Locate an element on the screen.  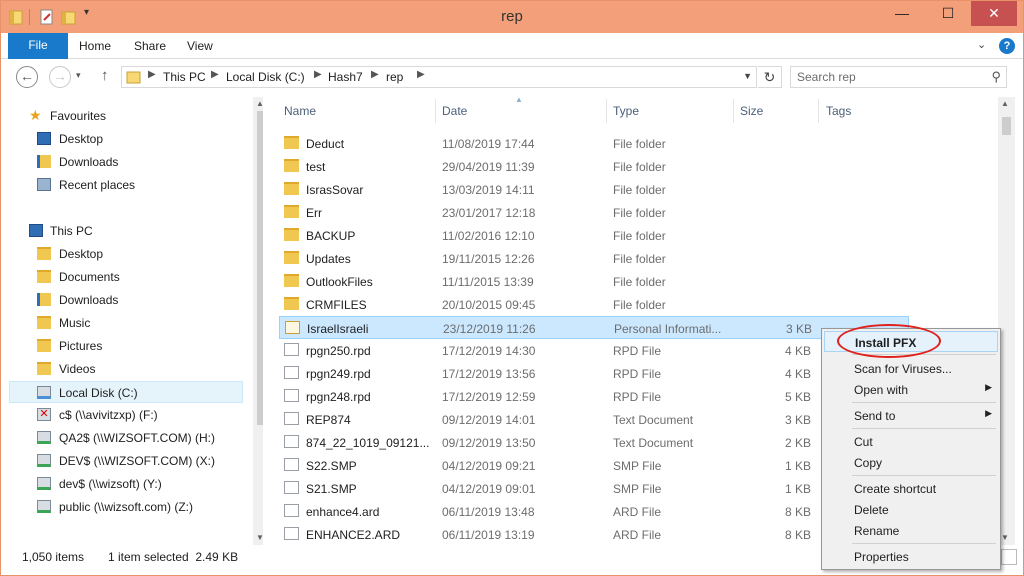
search-icon: ⚲ is located at coordinates (996, 77).